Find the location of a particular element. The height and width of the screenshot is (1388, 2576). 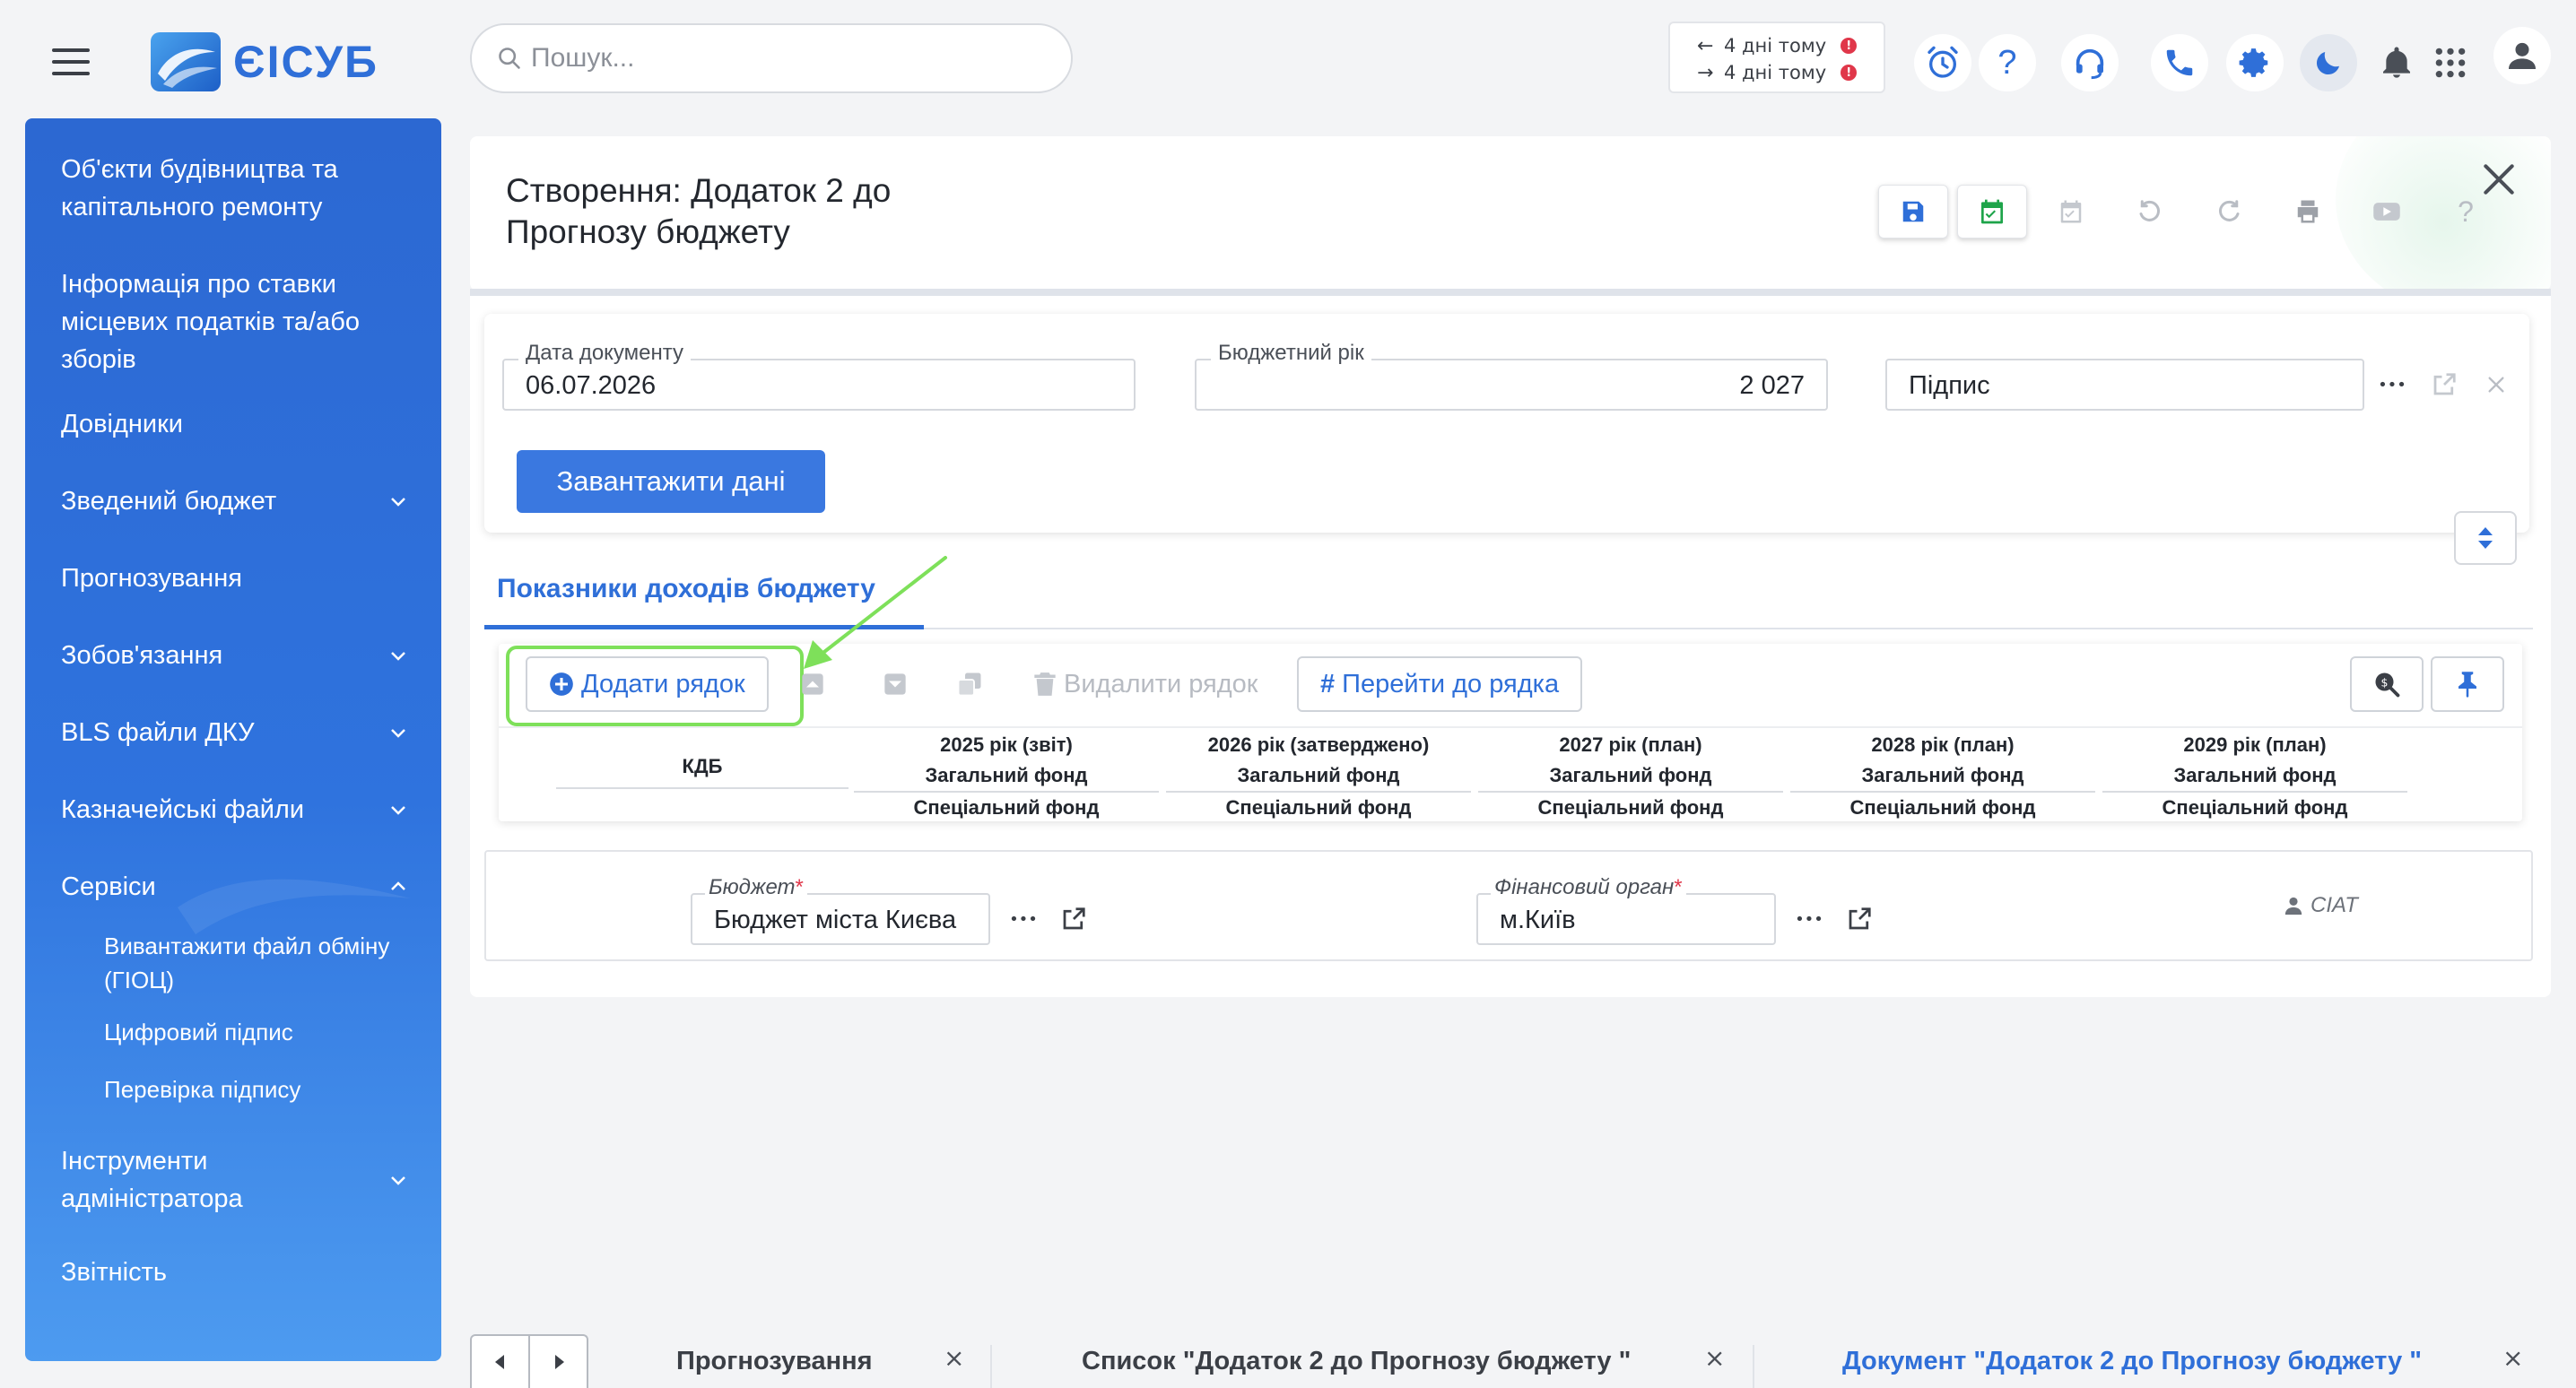

copy-row-button is located at coordinates (969, 684).